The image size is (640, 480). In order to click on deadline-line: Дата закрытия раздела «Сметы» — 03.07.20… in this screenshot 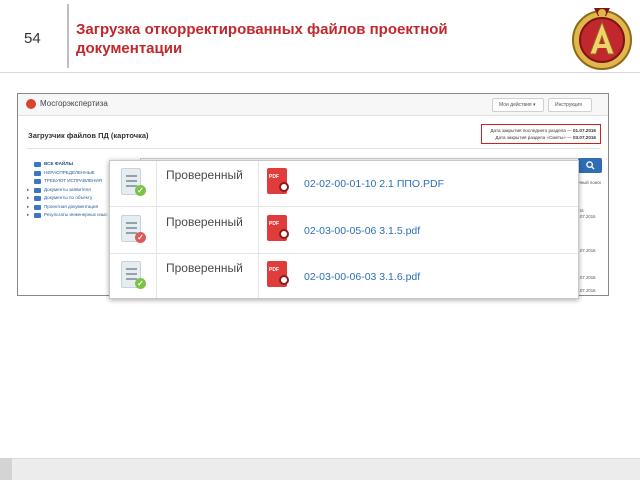, I will do `click(545, 137)`.